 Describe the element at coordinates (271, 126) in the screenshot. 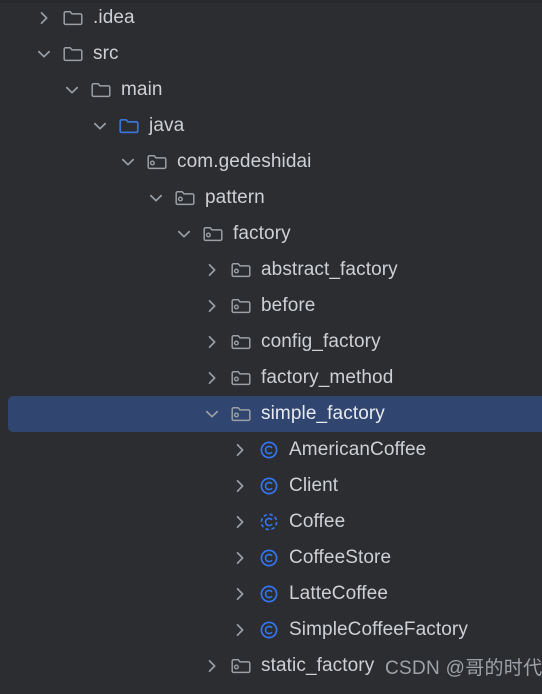

I see `tree-row: java` at that location.